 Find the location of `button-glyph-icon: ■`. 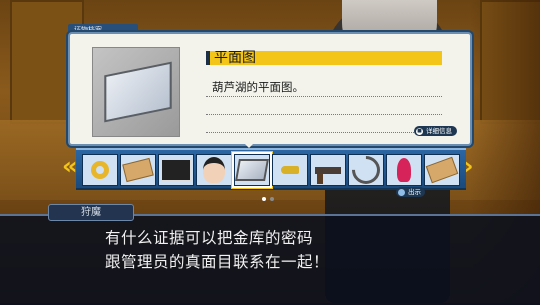

button-glyph-icon: ■ is located at coordinates (419, 131).